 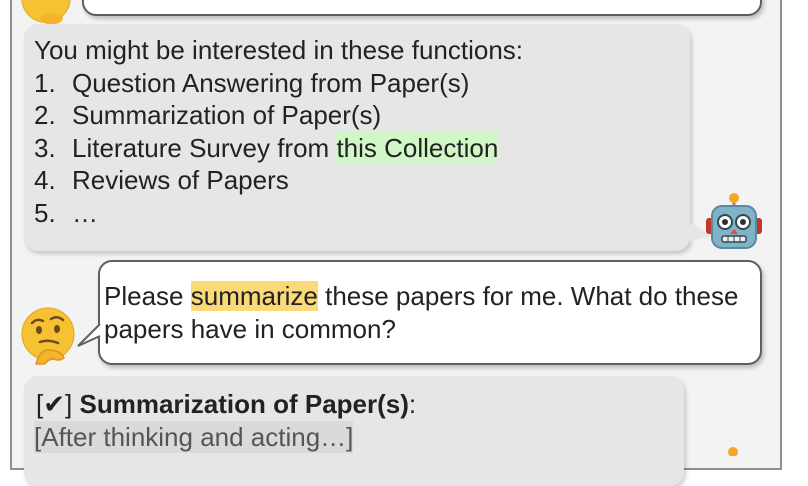 What do you see at coordinates (356, 180) in the screenshot?
I see `function-item-4: 4. Reviews of Papers` at bounding box center [356, 180].